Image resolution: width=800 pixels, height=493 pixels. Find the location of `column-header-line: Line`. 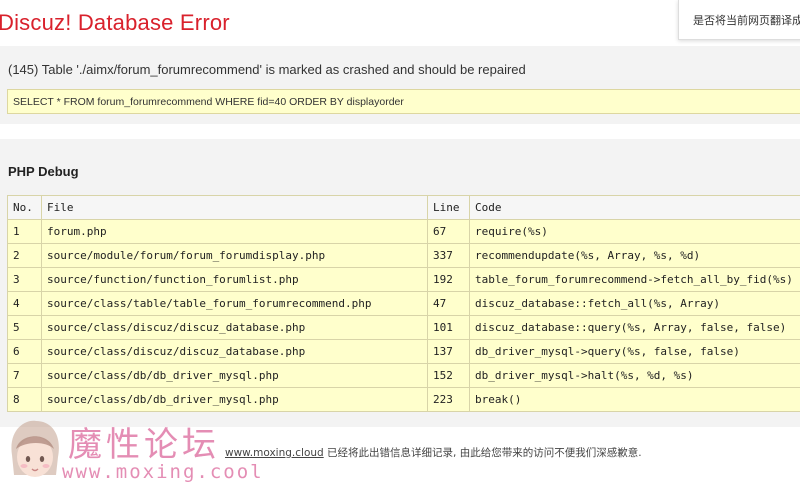

column-header-line: Line is located at coordinates (448, 207).